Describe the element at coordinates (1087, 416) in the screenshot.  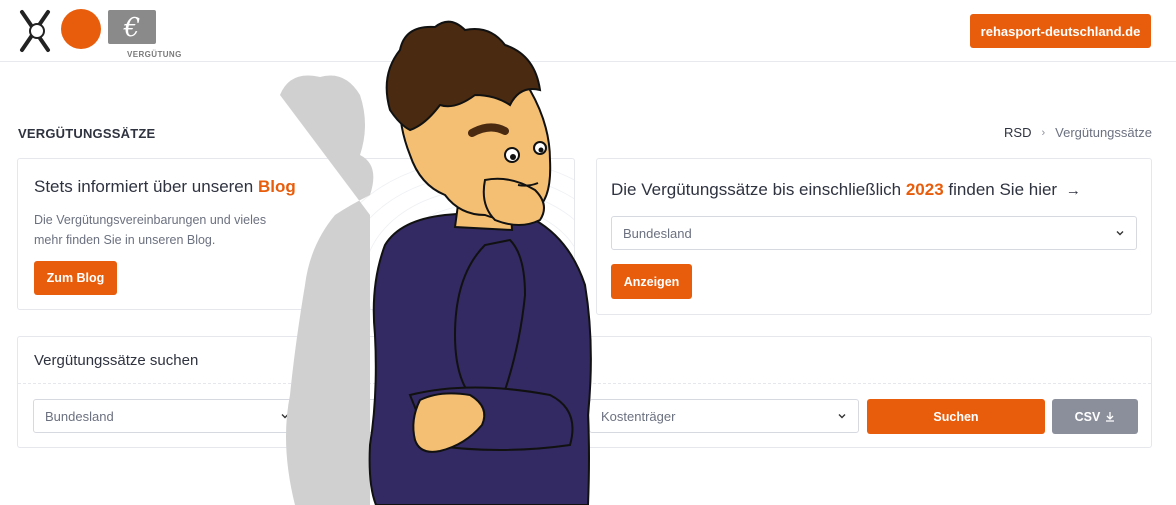
I see `csv-button-label: CSV` at that location.